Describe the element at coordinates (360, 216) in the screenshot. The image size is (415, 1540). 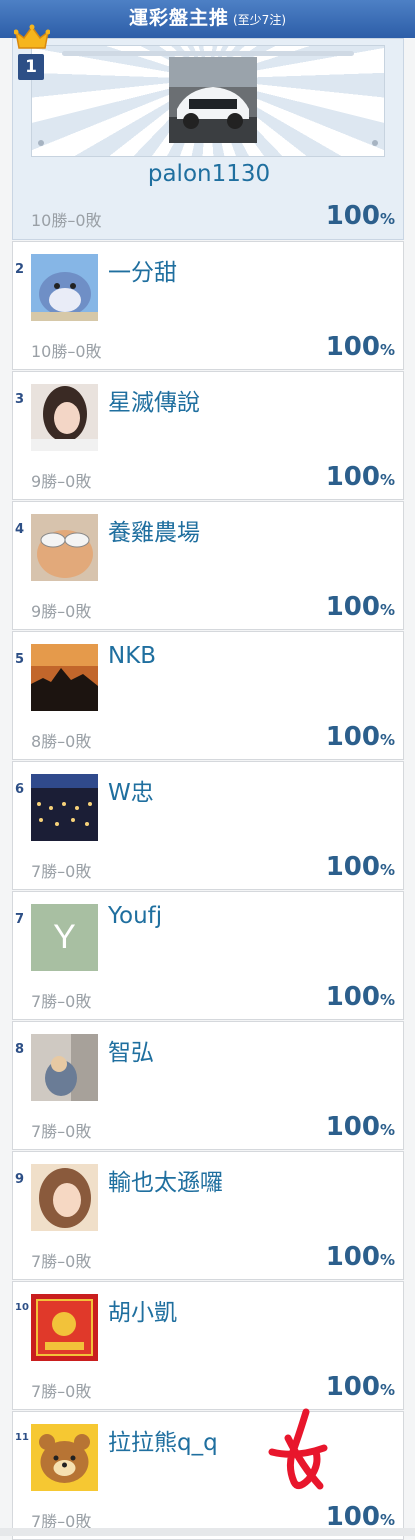
I see `top-user-percent: 100%` at that location.